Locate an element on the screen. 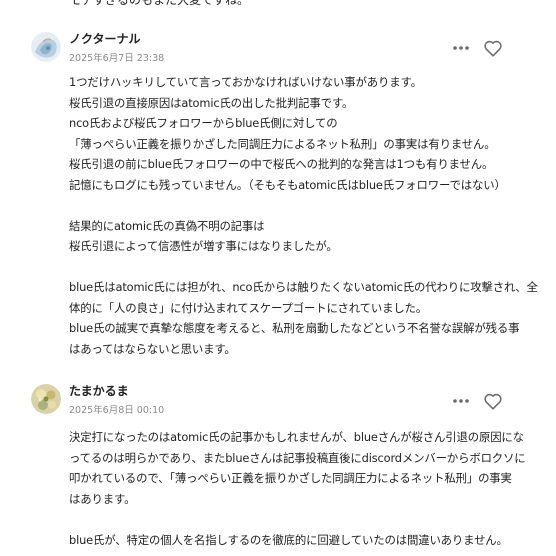  watercolor-avatar-icon is located at coordinates (46, 47).